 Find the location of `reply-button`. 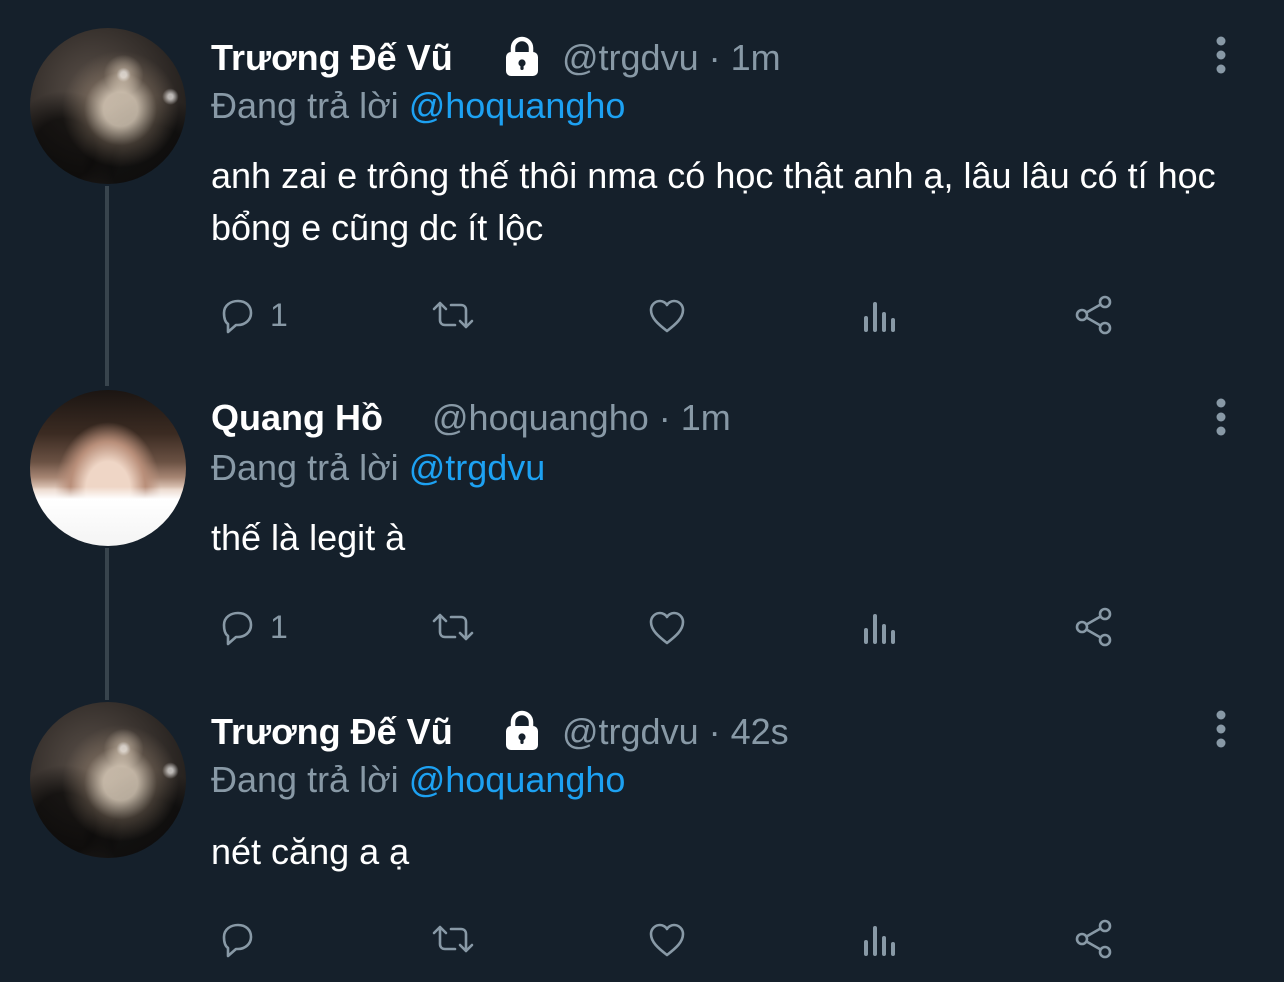

reply-button is located at coordinates (241, 939).